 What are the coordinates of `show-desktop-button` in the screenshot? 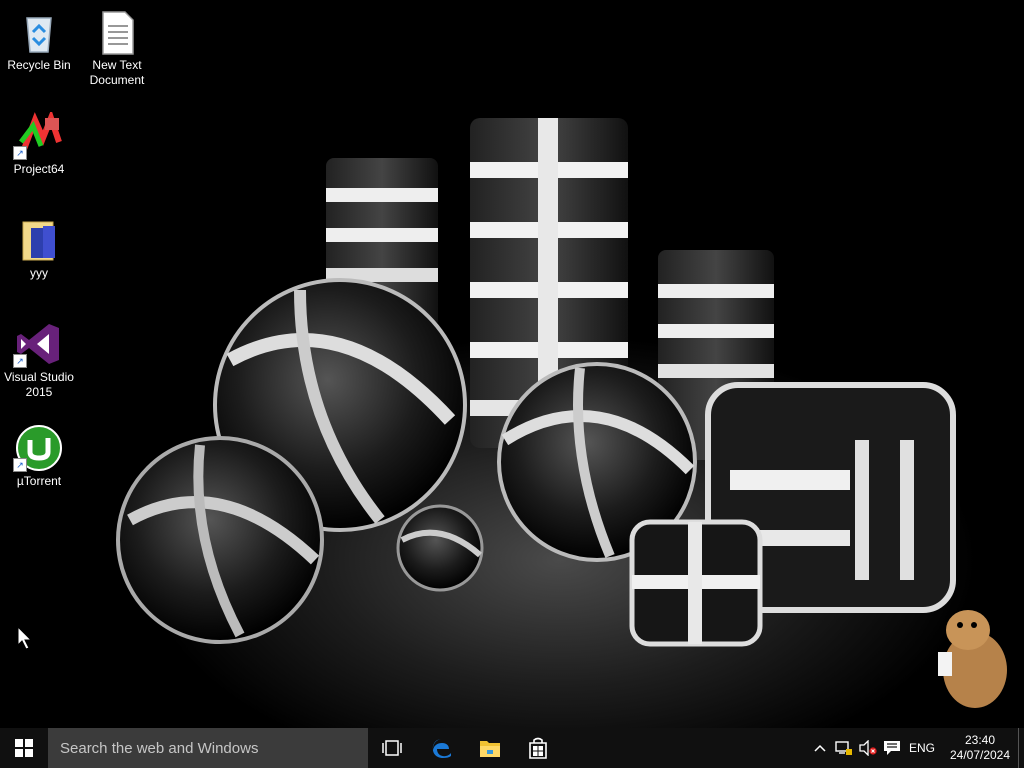 It's located at (1021, 748).